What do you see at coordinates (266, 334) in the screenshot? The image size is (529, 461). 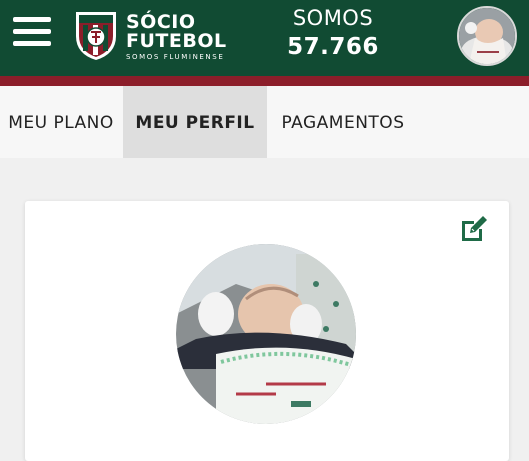 I see `profile-photo` at bounding box center [266, 334].